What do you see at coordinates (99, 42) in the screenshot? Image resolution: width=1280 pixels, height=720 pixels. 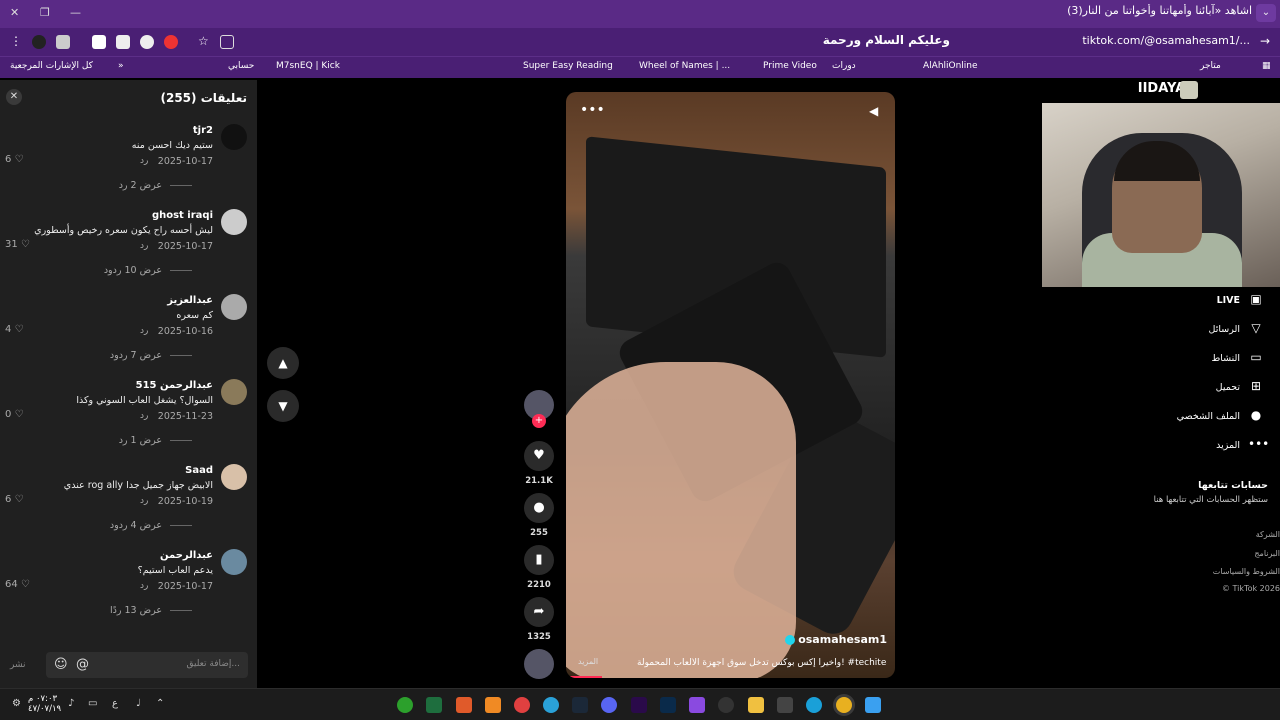 I see `extensions-puzzle-icon` at bounding box center [99, 42].